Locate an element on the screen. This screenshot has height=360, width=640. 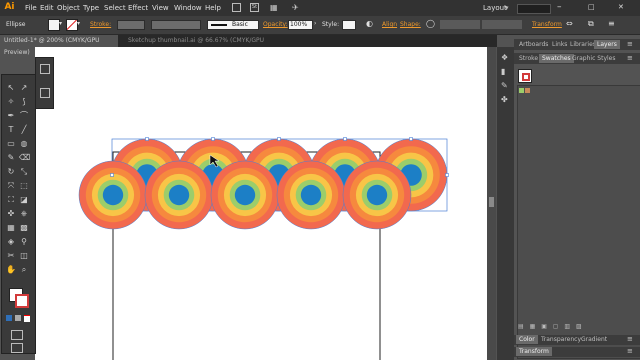
brush-definition-dropdown: Basic is located at coordinates (233, 25).